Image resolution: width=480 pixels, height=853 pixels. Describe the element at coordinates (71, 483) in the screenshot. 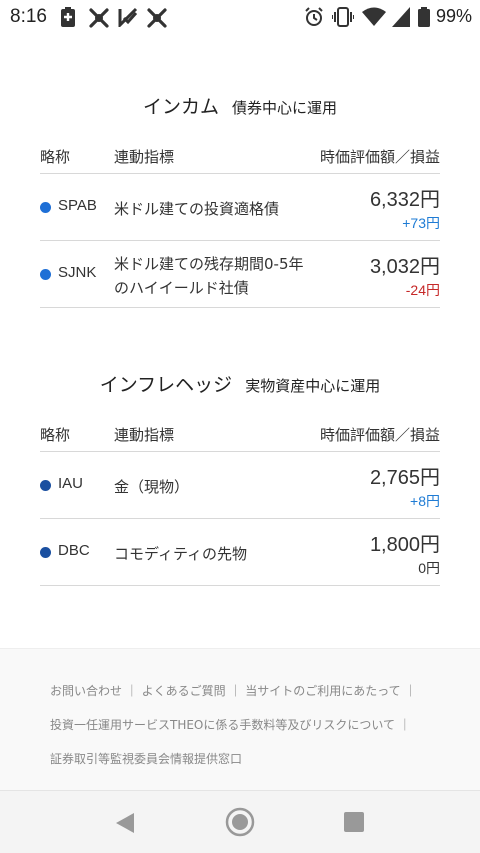

I see `ticker: IAU` at that location.